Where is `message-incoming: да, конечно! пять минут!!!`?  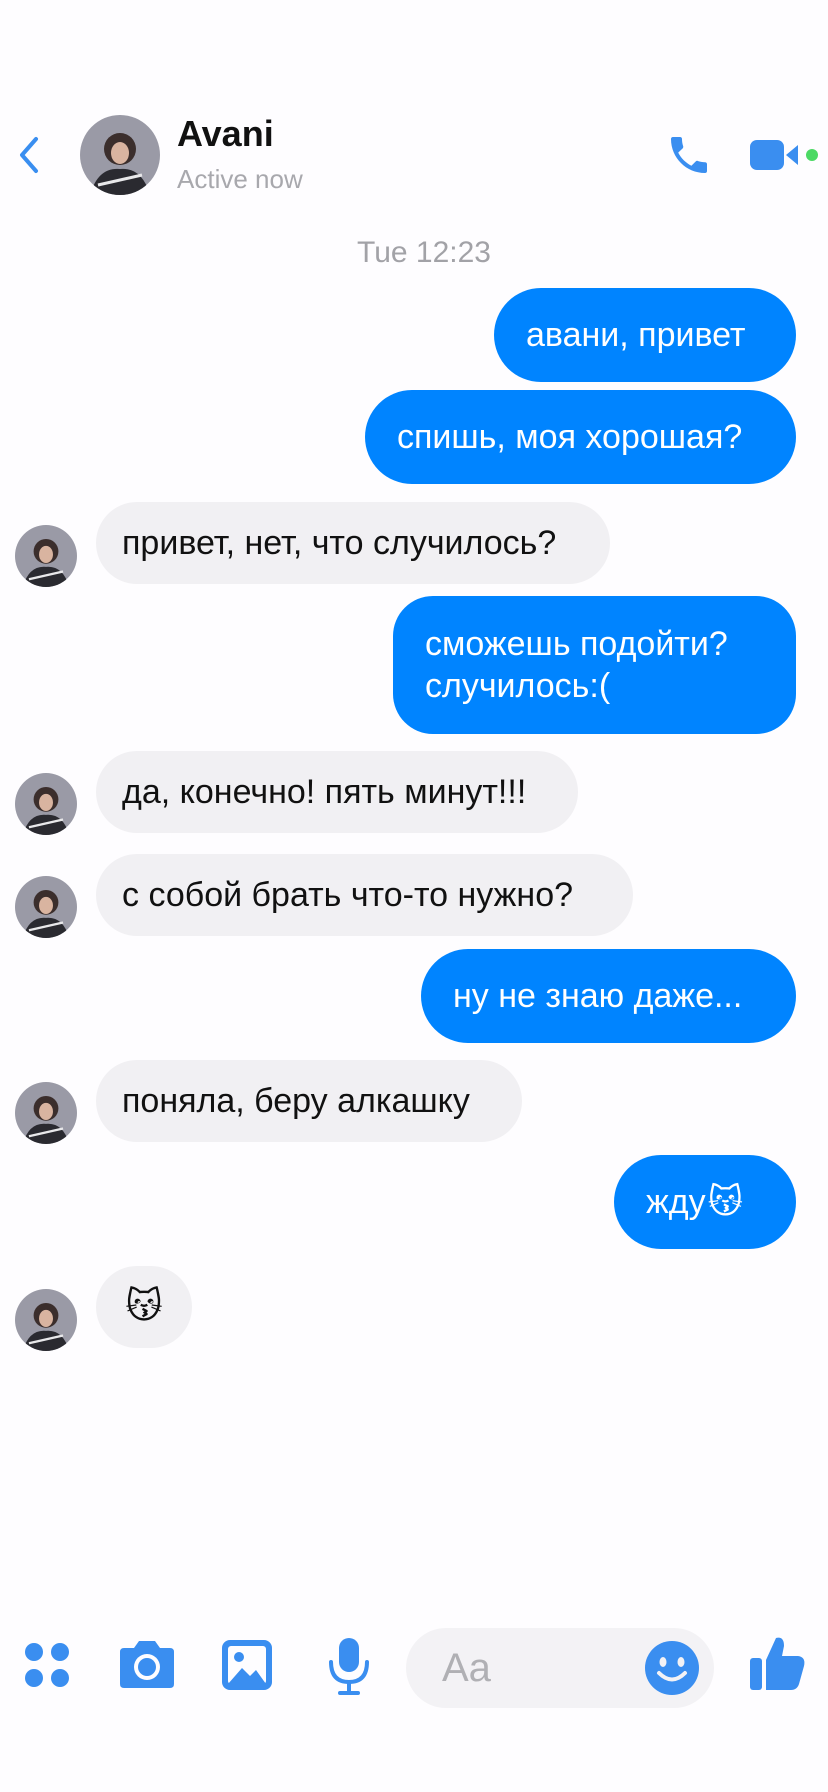 message-incoming: да, конечно! пять минут!!! is located at coordinates (337, 792).